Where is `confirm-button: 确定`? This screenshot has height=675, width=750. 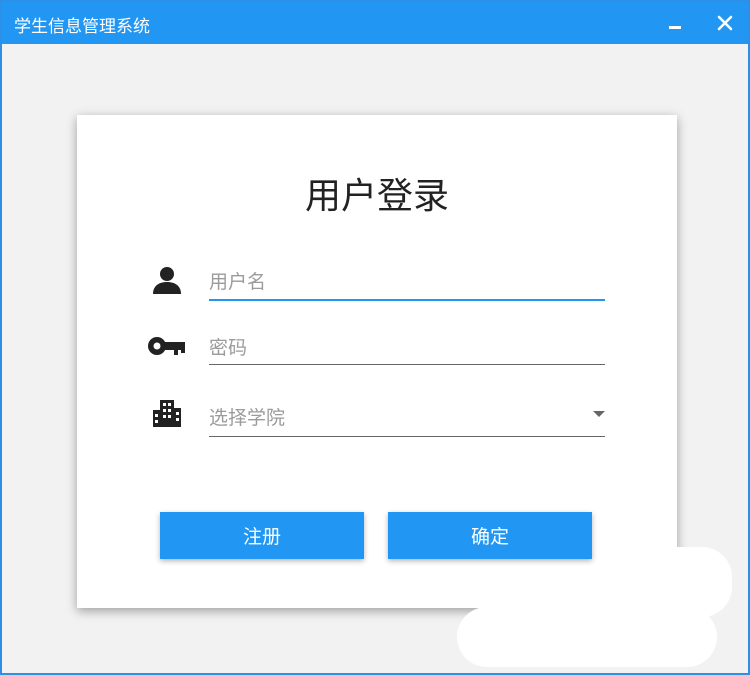 confirm-button: 确定 is located at coordinates (490, 535).